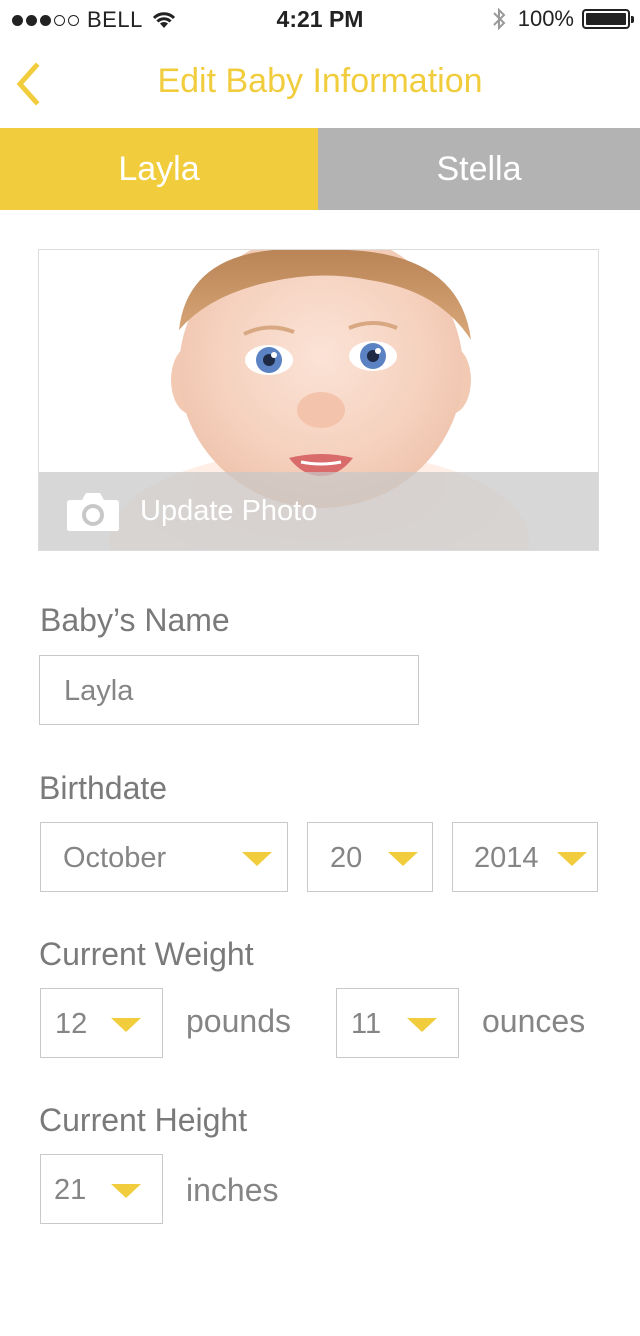 Image resolution: width=640 pixels, height=1336 pixels. I want to click on status-bar: BELL 4:21 PM 100%, so click(320, 20).